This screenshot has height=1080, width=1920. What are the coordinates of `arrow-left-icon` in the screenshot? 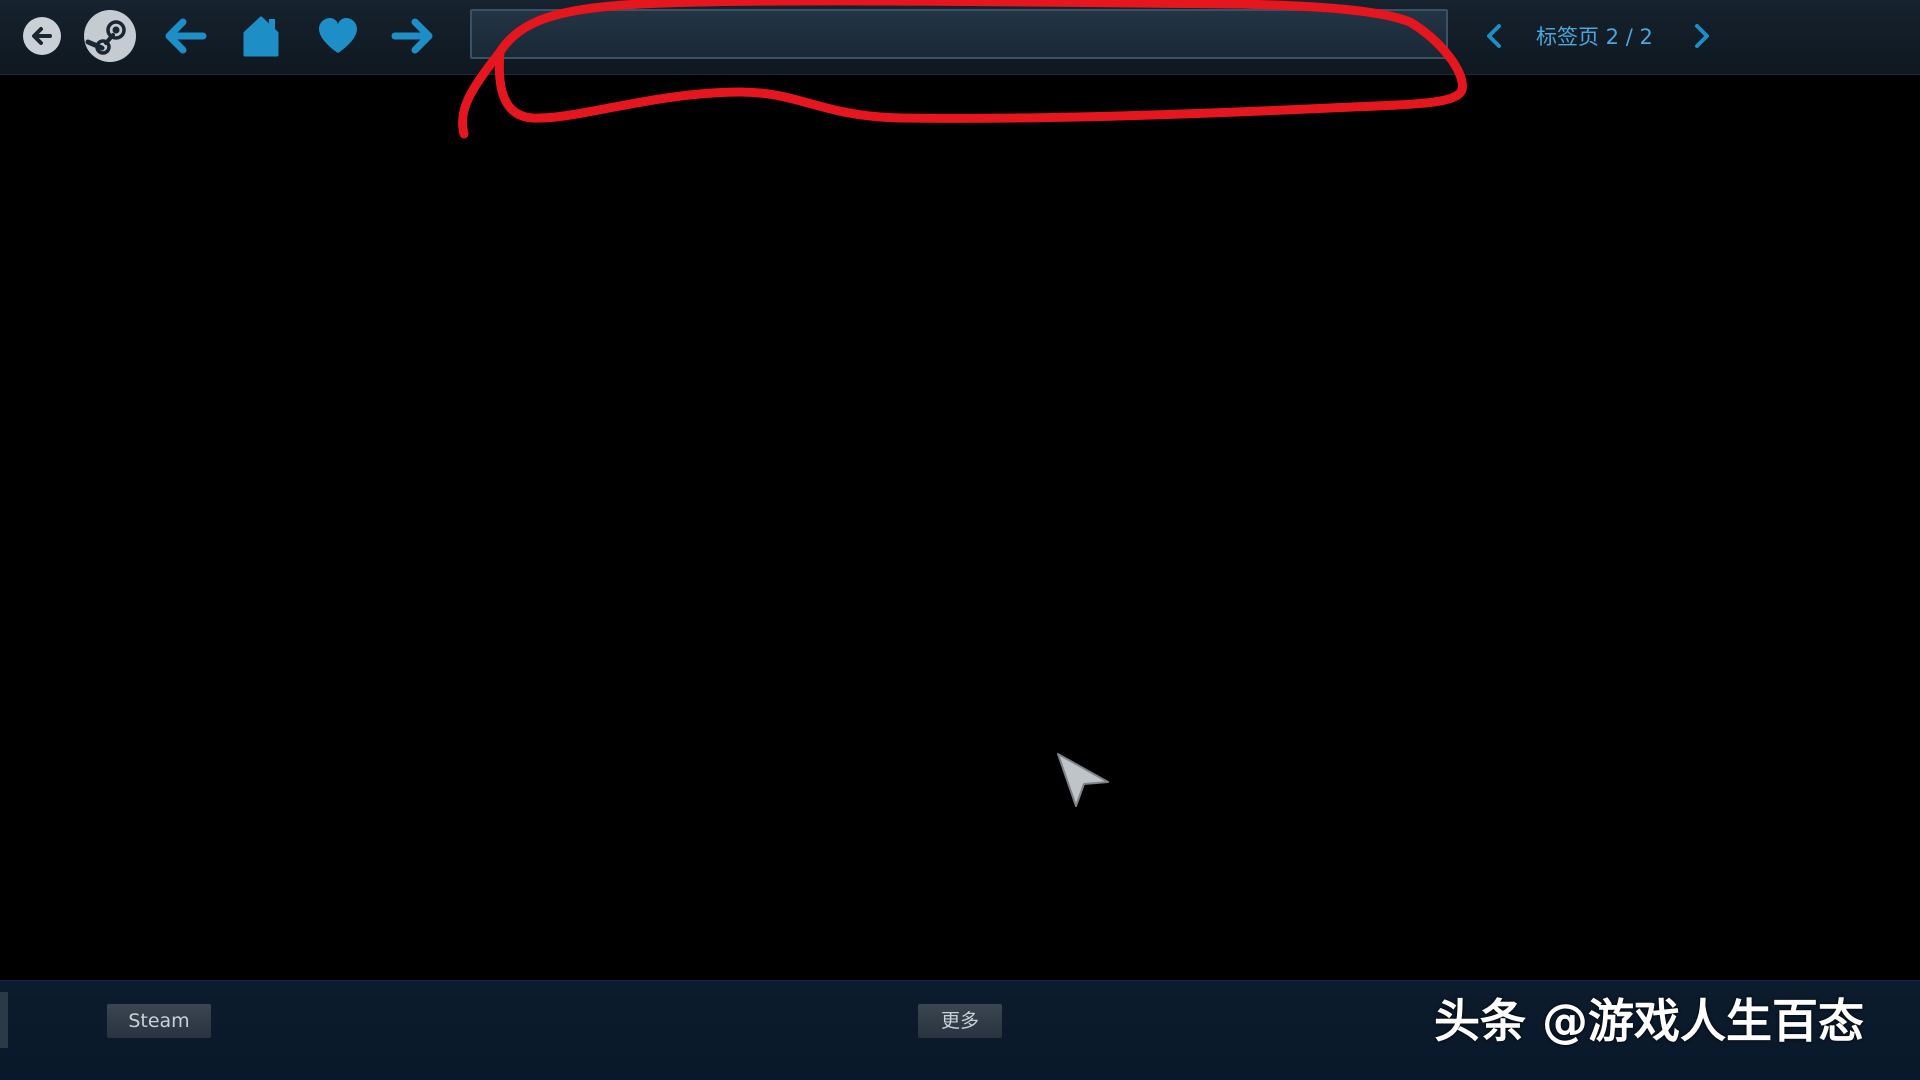 It's located at (186, 36).